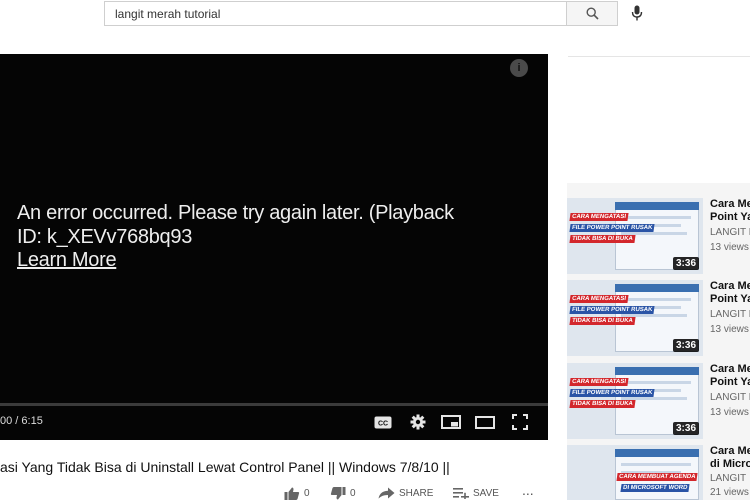  What do you see at coordinates (416, 493) in the screenshot?
I see `share-label: SHARE` at bounding box center [416, 493].